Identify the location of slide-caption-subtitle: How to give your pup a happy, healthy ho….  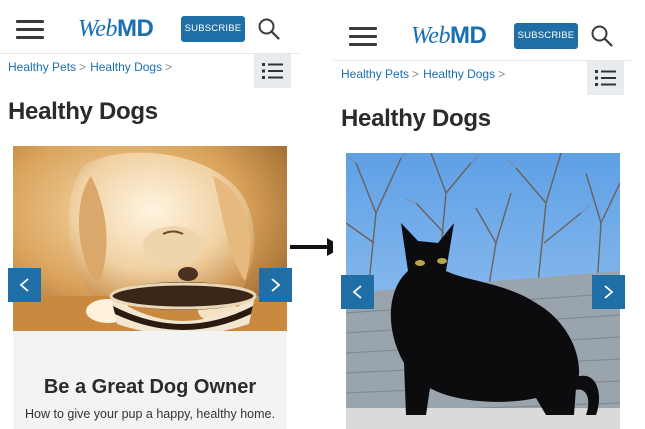
(150, 414).